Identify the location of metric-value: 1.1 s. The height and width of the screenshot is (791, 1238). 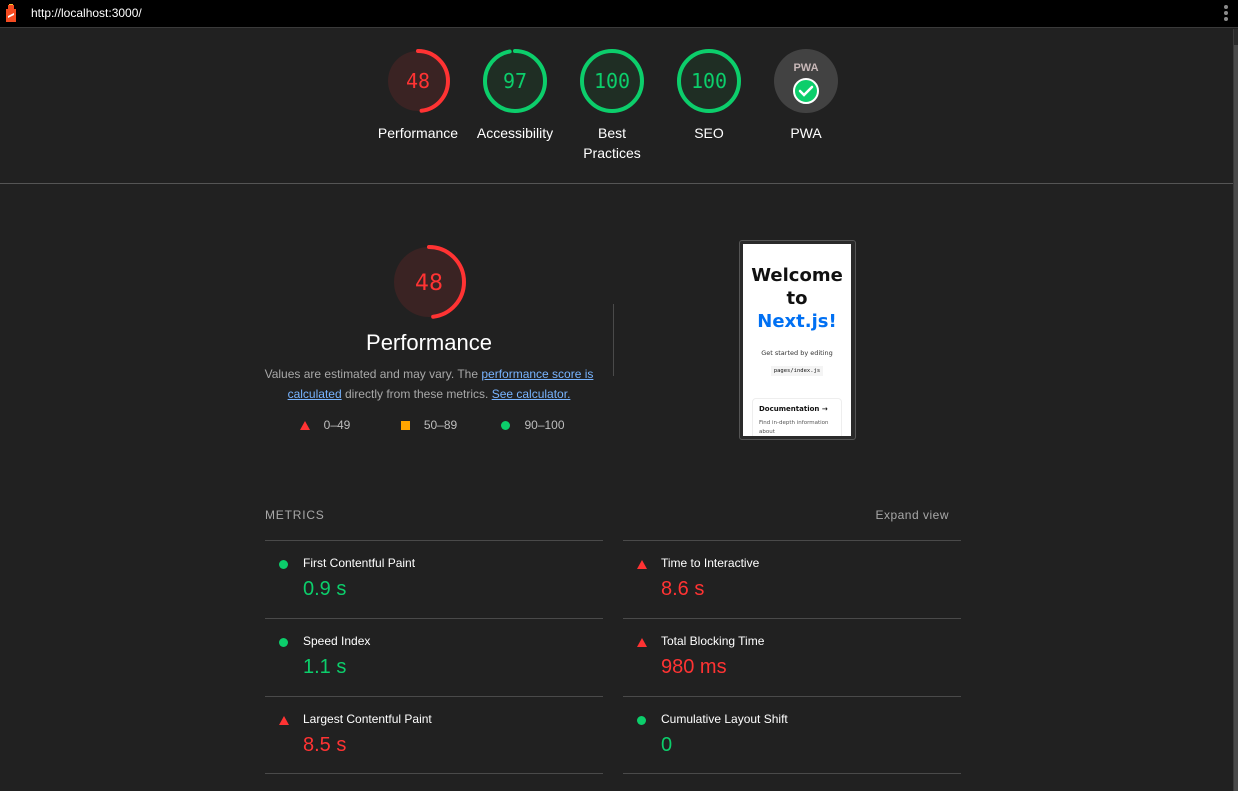
(325, 667).